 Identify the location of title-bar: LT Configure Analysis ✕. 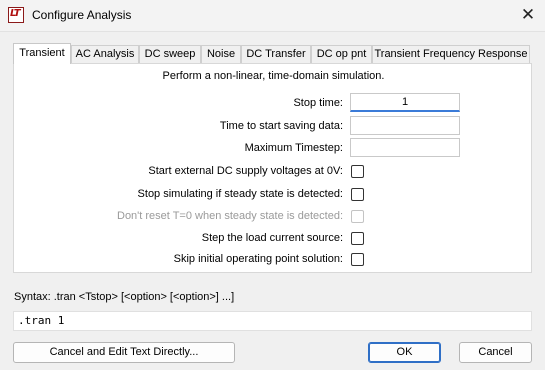
(272, 16).